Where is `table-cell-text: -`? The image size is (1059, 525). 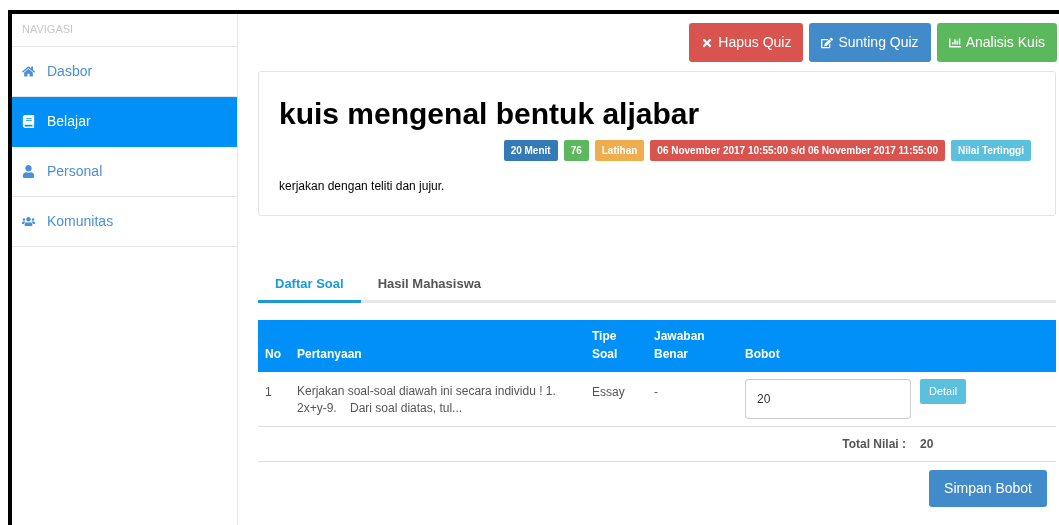
table-cell-text: - is located at coordinates (656, 392).